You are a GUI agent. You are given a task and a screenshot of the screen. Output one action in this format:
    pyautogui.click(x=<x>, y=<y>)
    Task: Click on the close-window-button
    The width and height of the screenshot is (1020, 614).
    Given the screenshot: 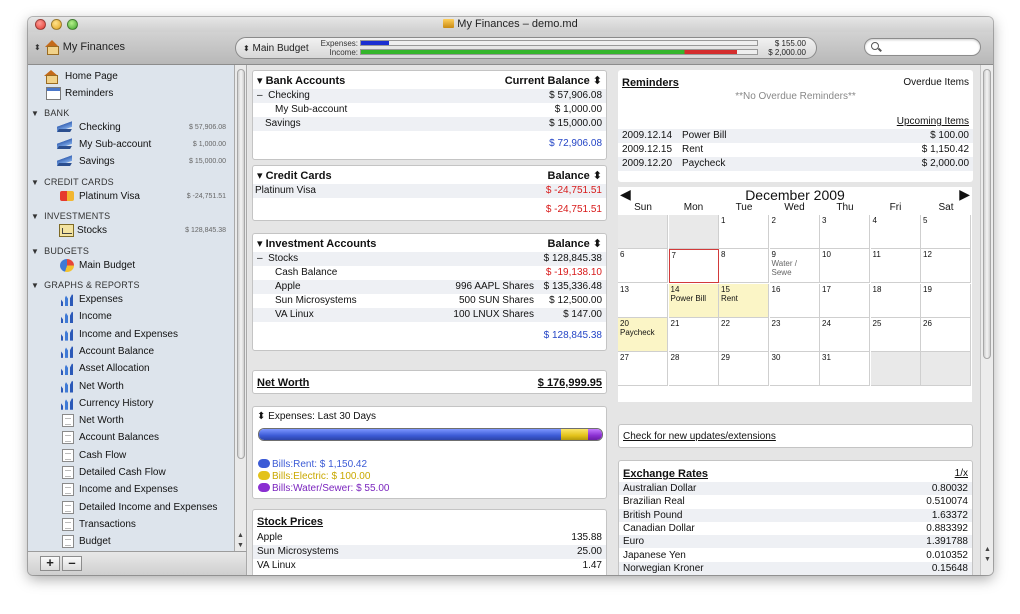 What is the action you would take?
    pyautogui.click(x=40, y=24)
    